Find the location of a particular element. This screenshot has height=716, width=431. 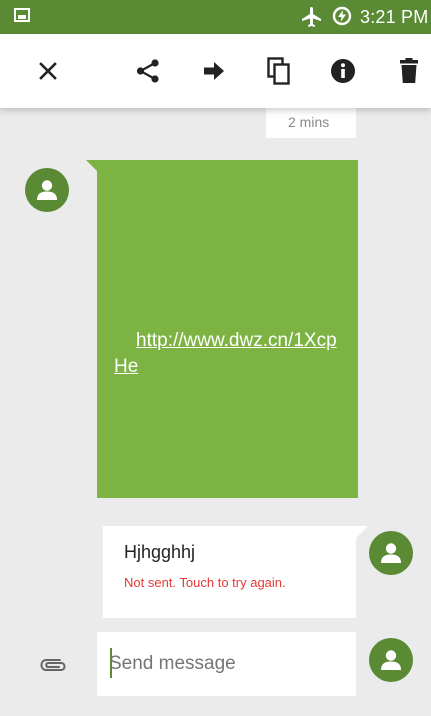

outgoing-message-bubble is located at coordinates (229, 572).